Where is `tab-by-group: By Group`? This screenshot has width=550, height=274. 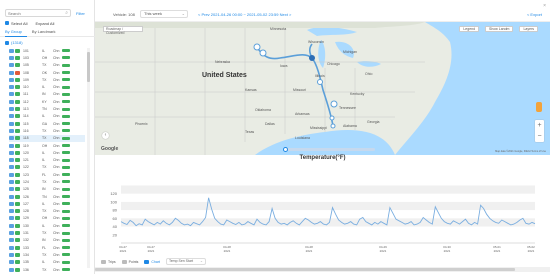 tab-by-group: By Group is located at coordinates (13, 31).